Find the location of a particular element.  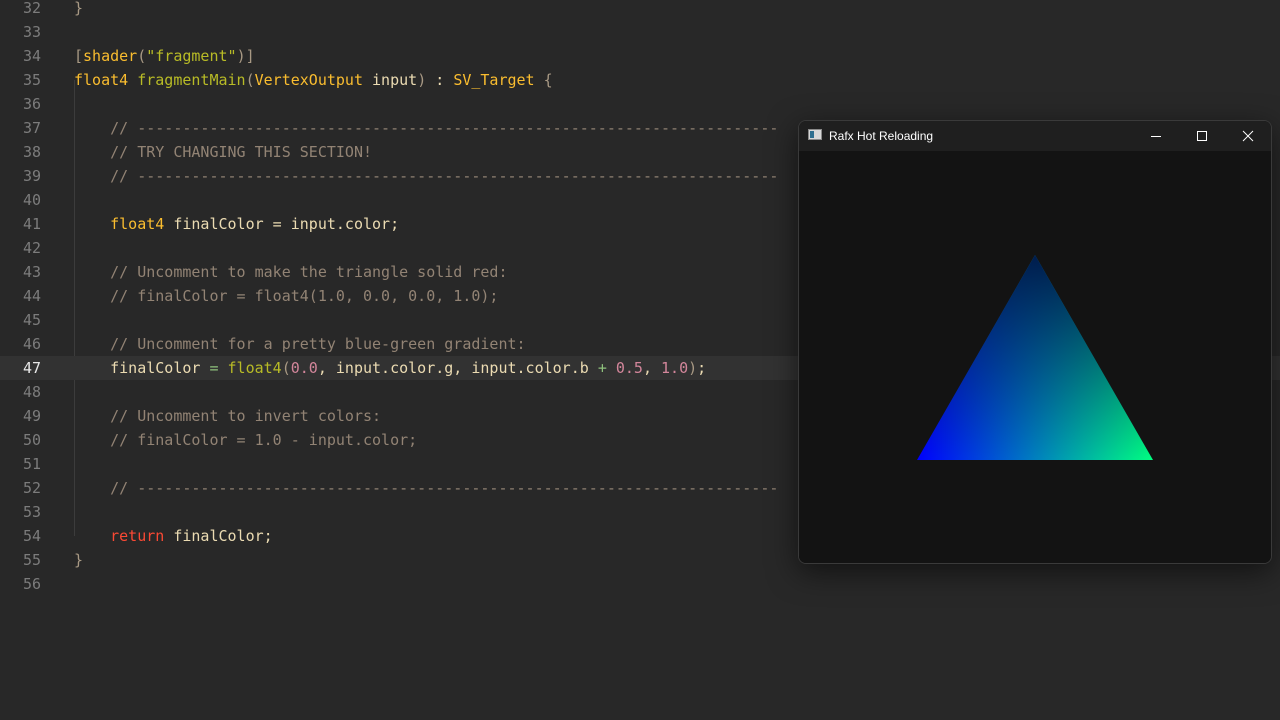

close-button is located at coordinates (1248, 136).